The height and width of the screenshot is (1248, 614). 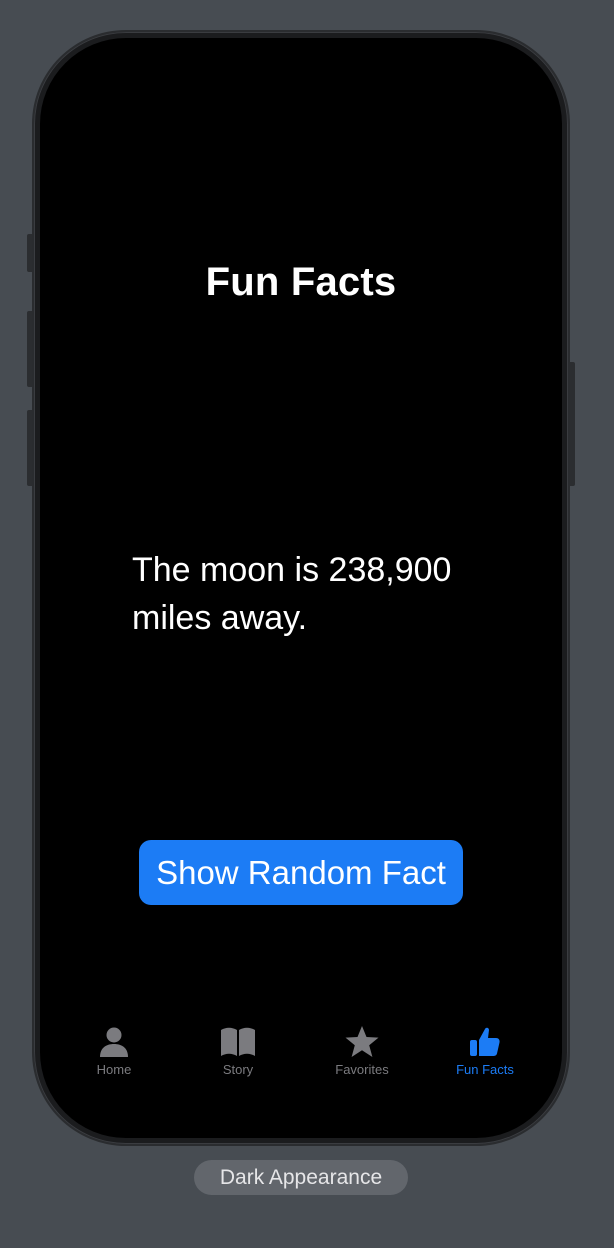 What do you see at coordinates (571, 424) in the screenshot?
I see `power-button-hardware` at bounding box center [571, 424].